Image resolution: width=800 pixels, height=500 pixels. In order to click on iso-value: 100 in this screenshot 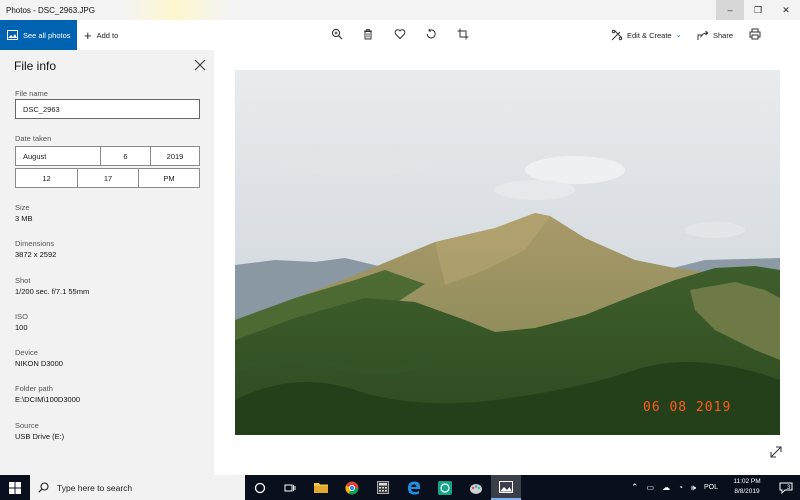, I will do `click(21, 327)`.